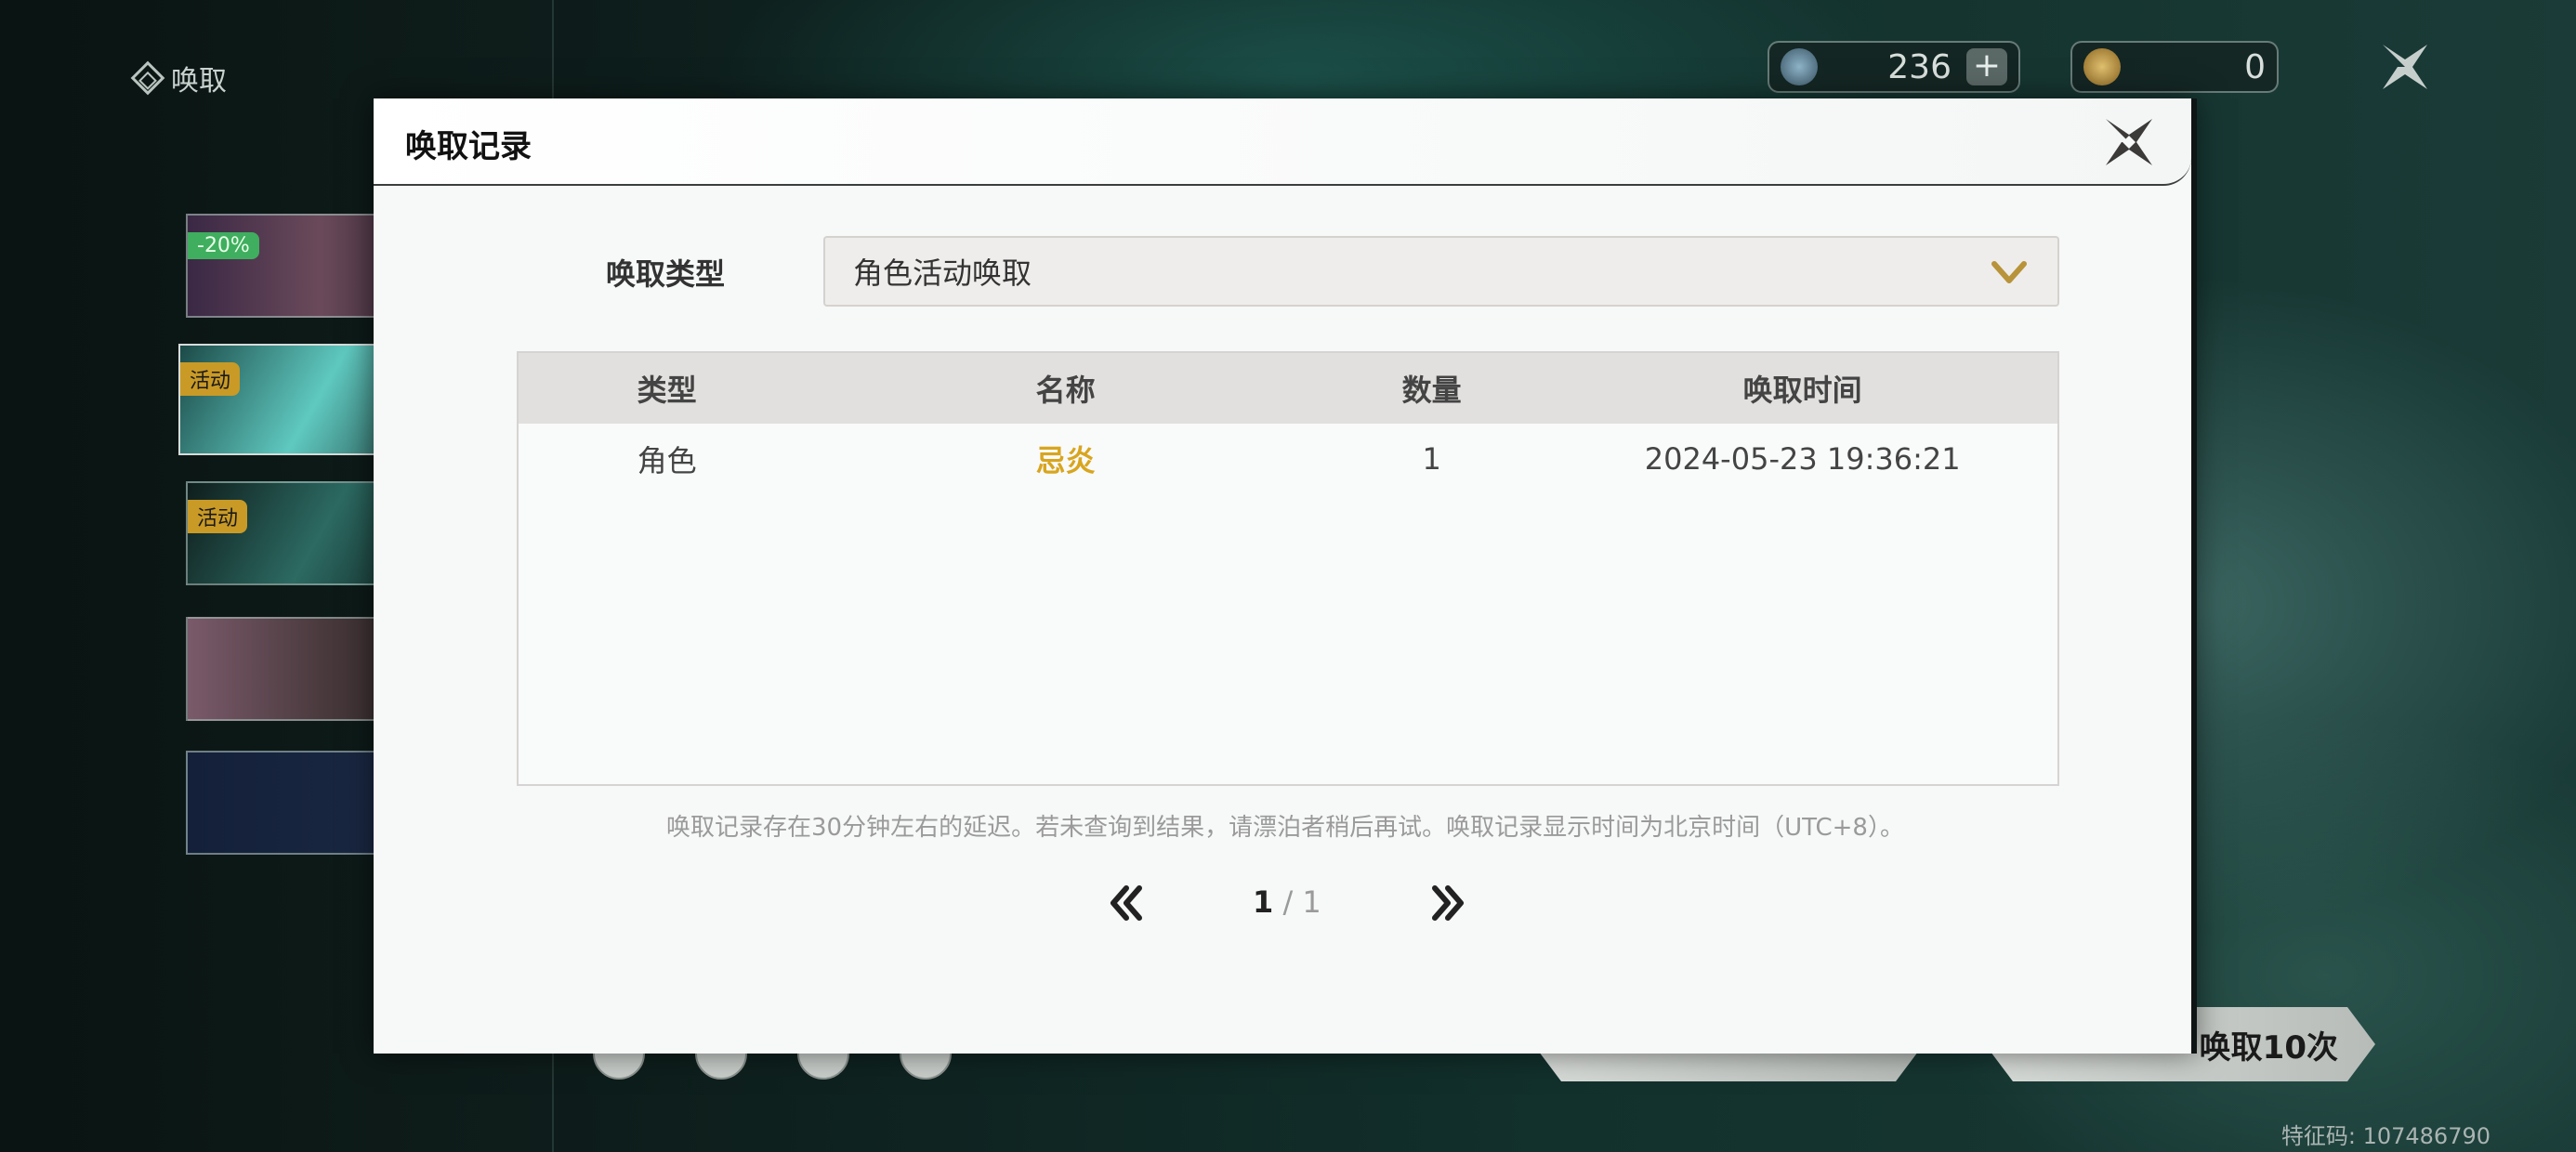 The width and height of the screenshot is (2576, 1152). I want to click on column-header-count: 数量, so click(1431, 390).